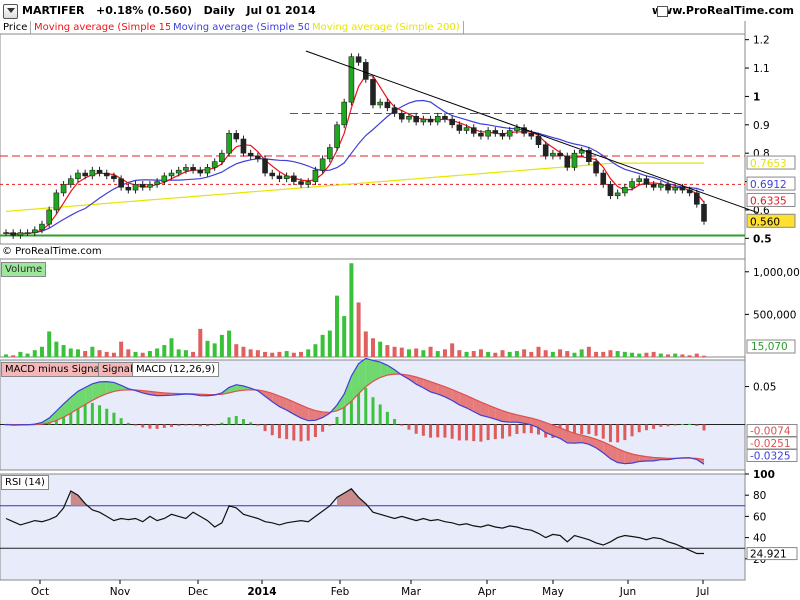 This screenshot has height=600, width=800. What do you see at coordinates (52, 251) in the screenshot?
I see `copyright: © ProRealTime.com` at bounding box center [52, 251].